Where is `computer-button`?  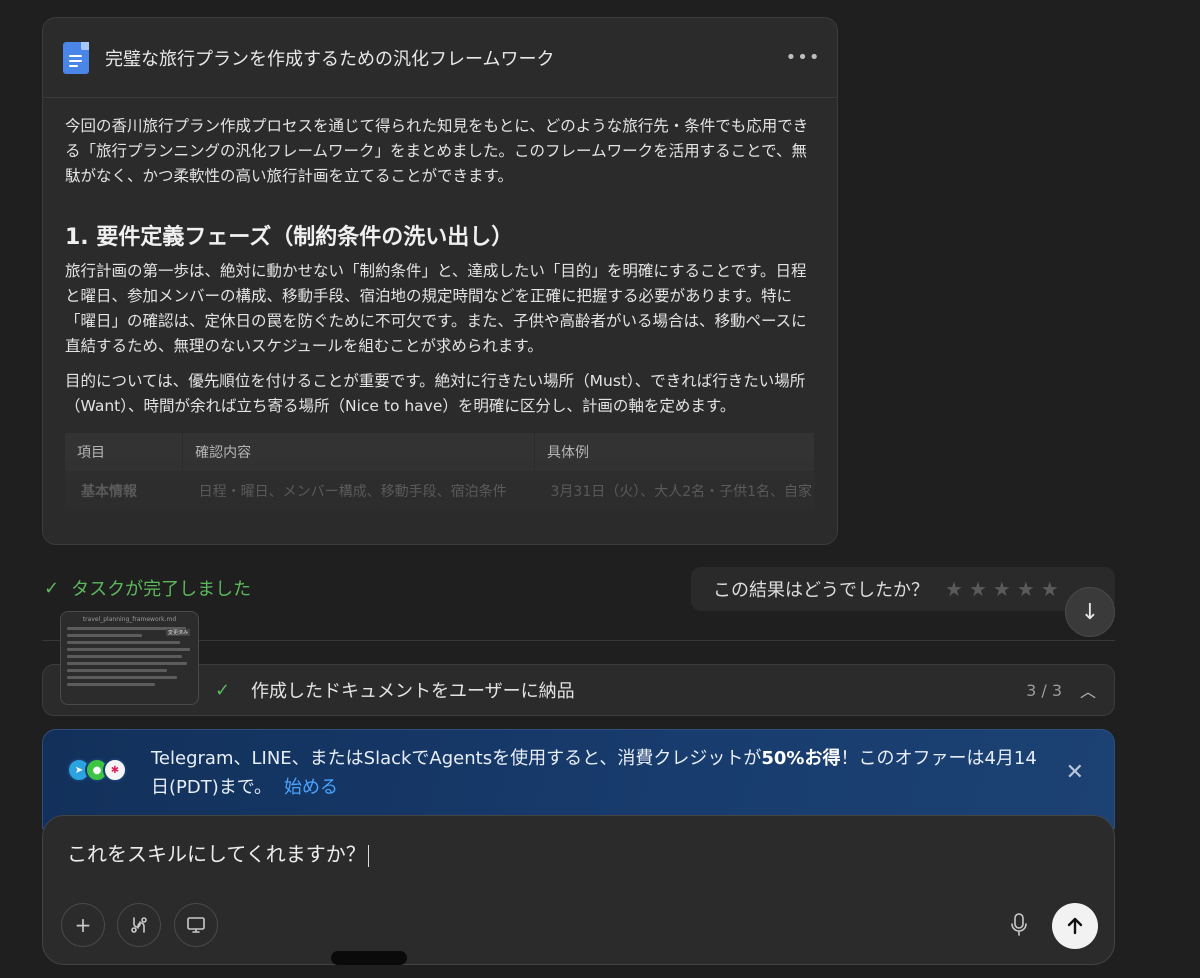
computer-button is located at coordinates (196, 925).